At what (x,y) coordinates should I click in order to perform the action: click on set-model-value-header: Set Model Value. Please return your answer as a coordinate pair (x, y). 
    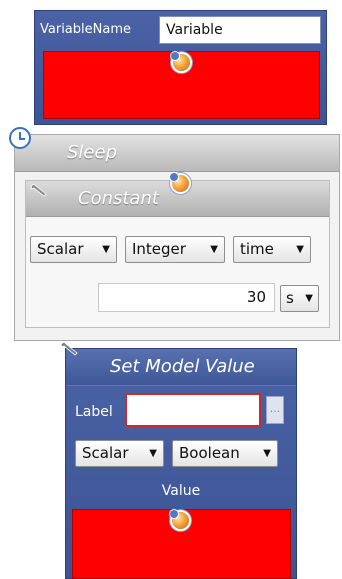
    Looking at the image, I should click on (178, 363).